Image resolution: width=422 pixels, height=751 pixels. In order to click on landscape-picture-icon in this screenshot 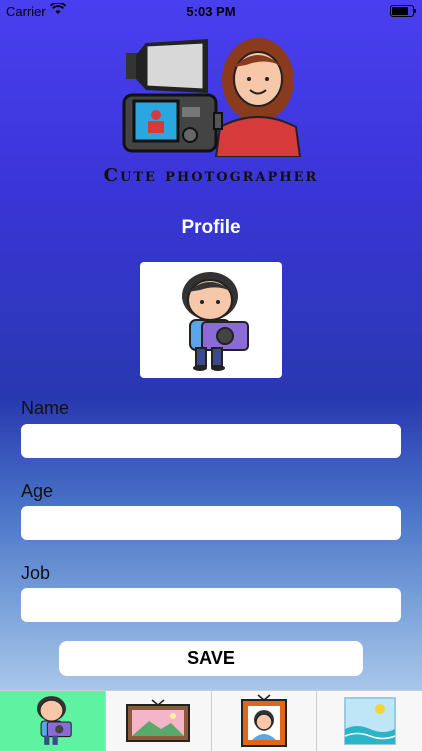, I will do `click(158, 720)`.